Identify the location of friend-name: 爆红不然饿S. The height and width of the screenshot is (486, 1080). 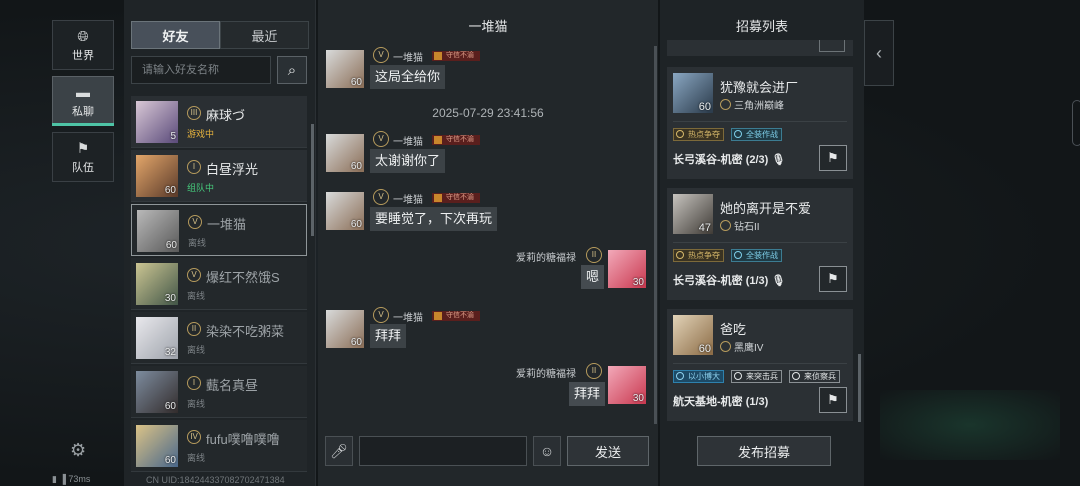
(243, 277).